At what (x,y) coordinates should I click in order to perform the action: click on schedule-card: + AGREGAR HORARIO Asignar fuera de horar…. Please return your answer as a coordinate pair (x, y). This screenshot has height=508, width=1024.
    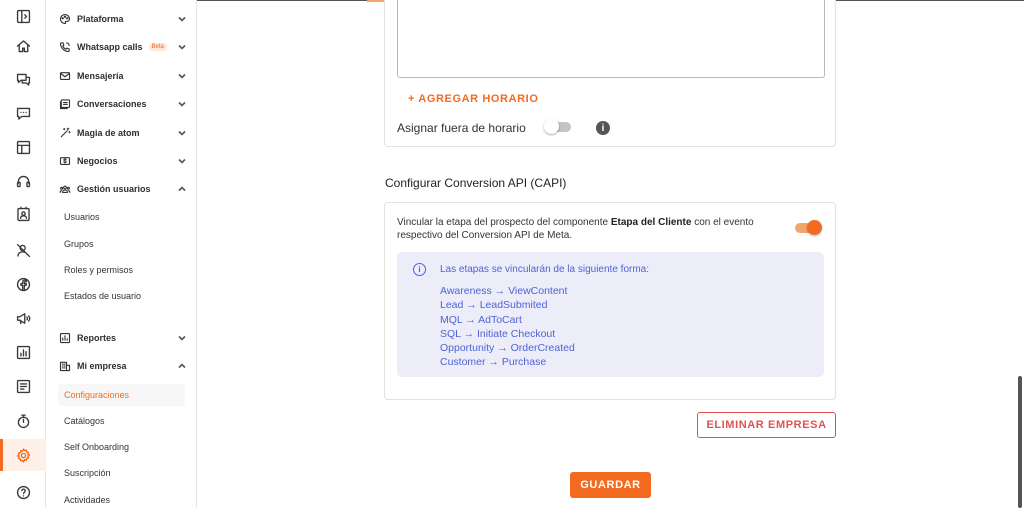
    Looking at the image, I should click on (610, 73).